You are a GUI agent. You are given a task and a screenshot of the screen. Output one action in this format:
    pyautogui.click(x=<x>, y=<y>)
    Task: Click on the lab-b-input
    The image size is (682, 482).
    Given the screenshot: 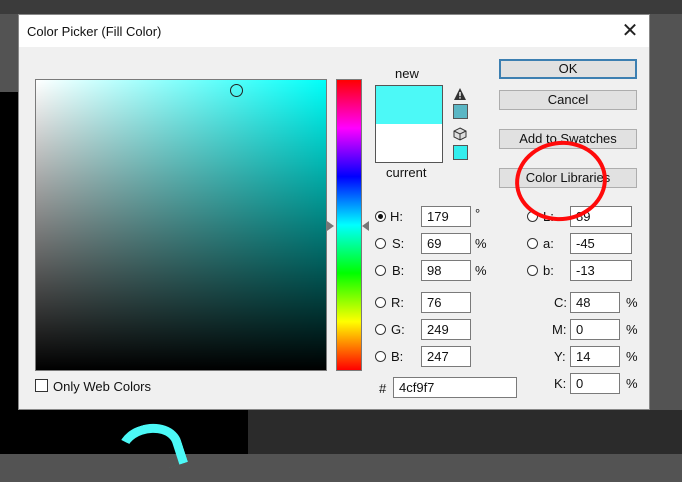 What is the action you would take?
    pyautogui.click(x=601, y=270)
    